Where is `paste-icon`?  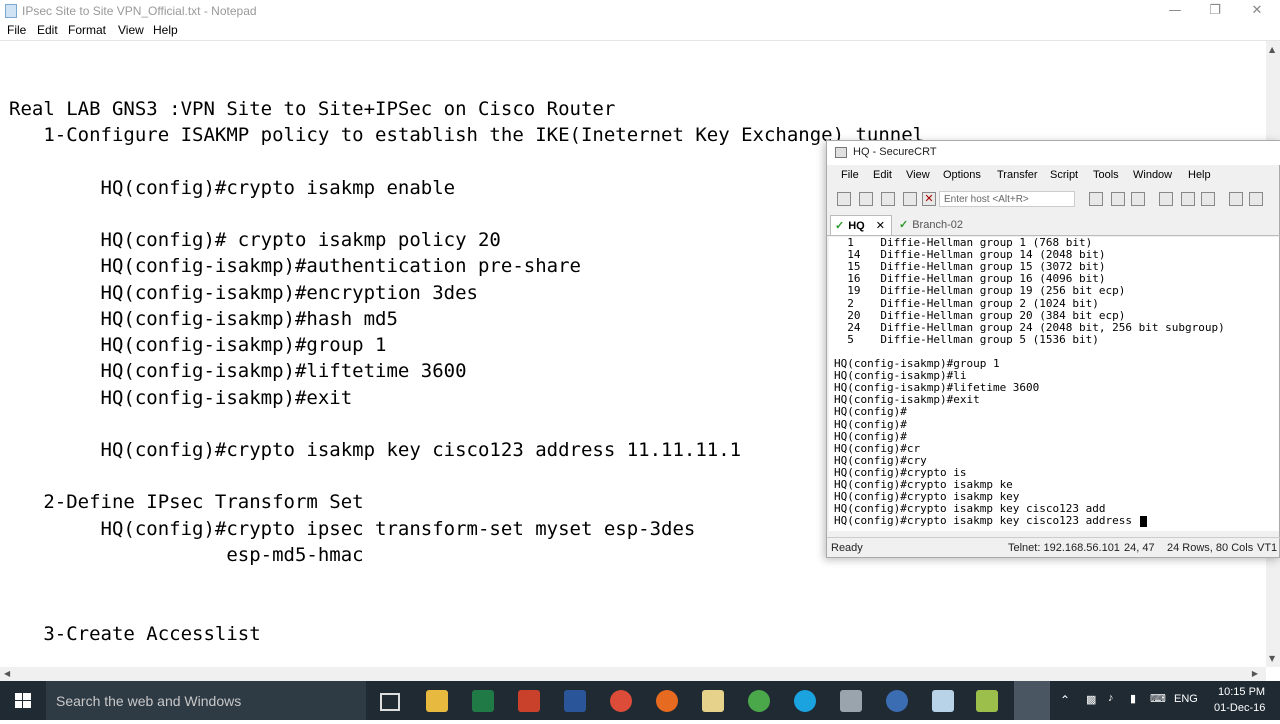 paste-icon is located at coordinates (1118, 199).